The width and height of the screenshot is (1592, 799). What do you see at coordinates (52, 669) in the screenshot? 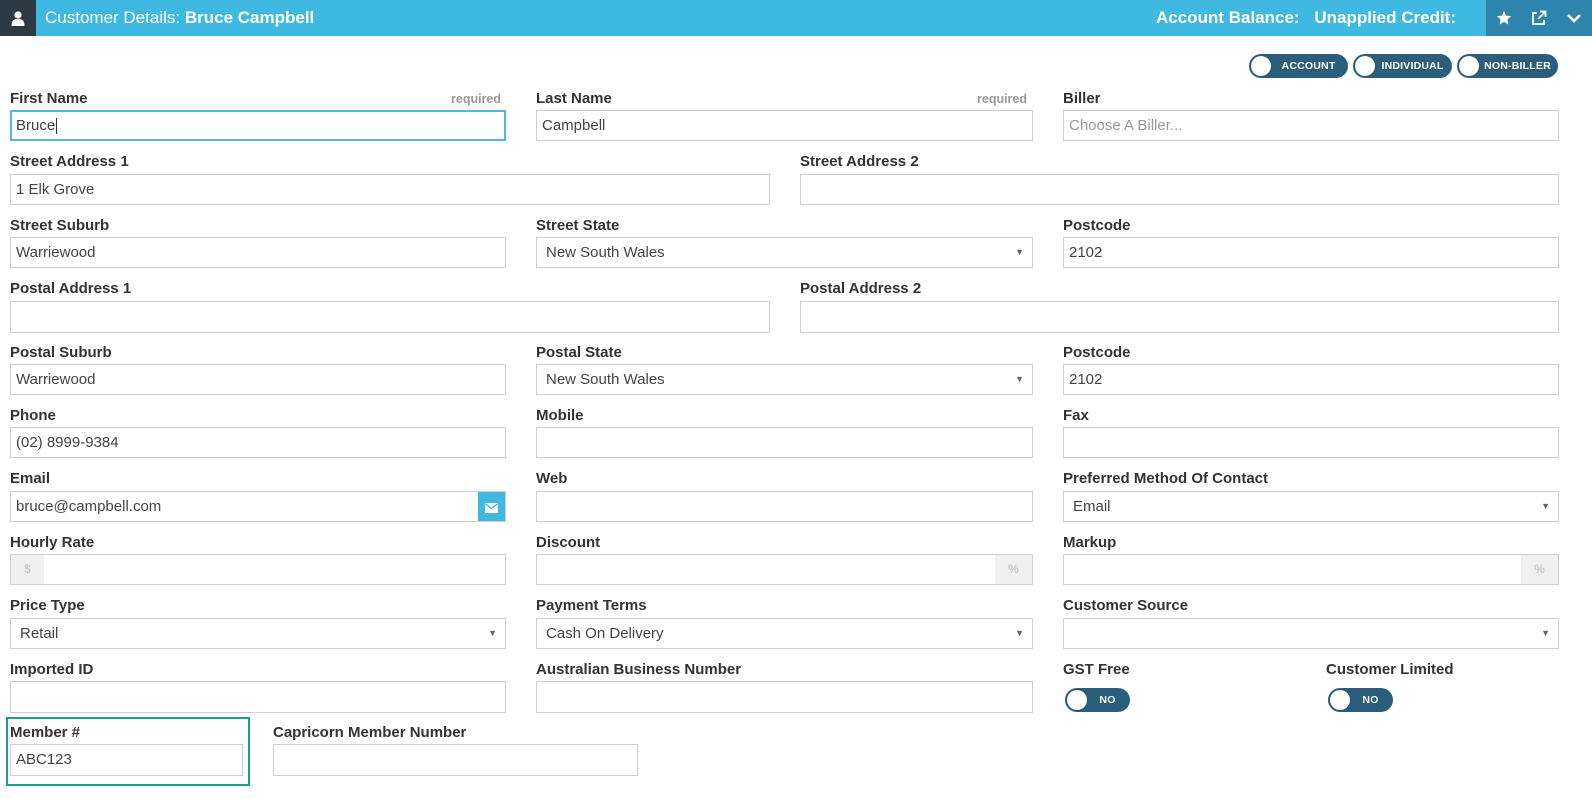
I see `imported-id-label: Imported ID` at bounding box center [52, 669].